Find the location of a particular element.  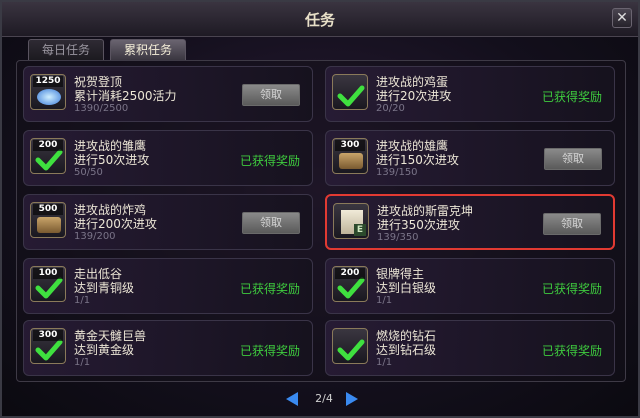

quest-card: 200 银牌得主 达到白银级 1/1 已获得奖励 is located at coordinates (470, 286).